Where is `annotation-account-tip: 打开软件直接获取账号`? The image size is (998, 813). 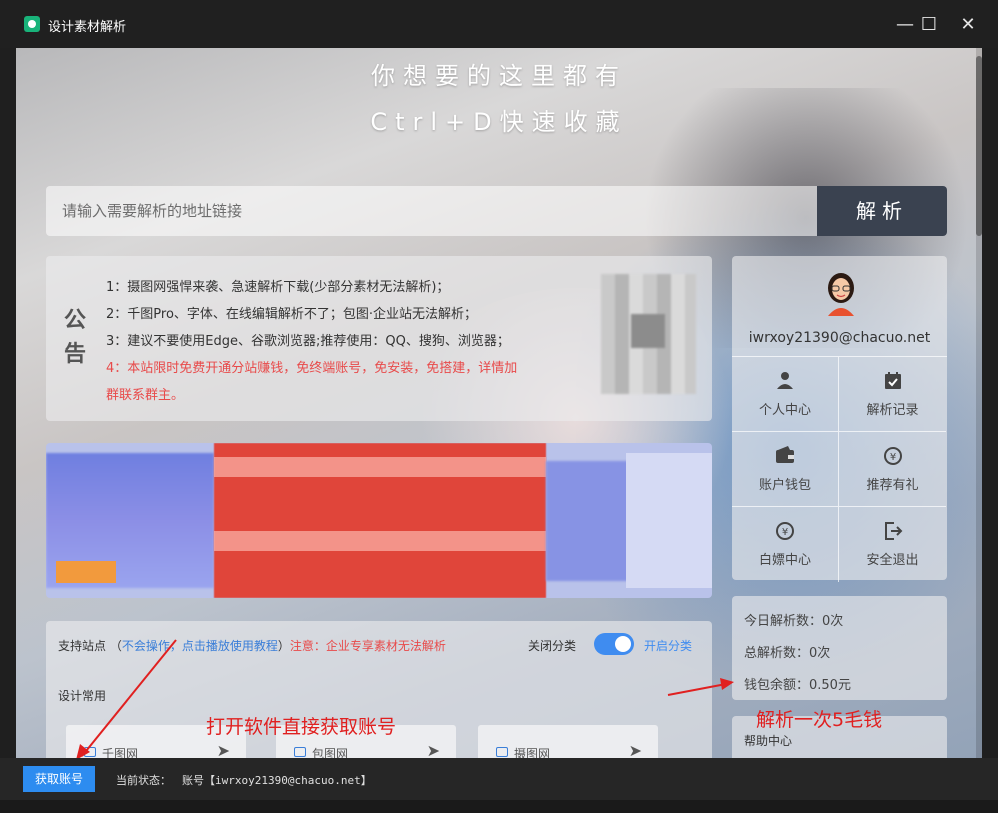
annotation-account-tip: 打开软件直接获取账号 is located at coordinates (301, 727).